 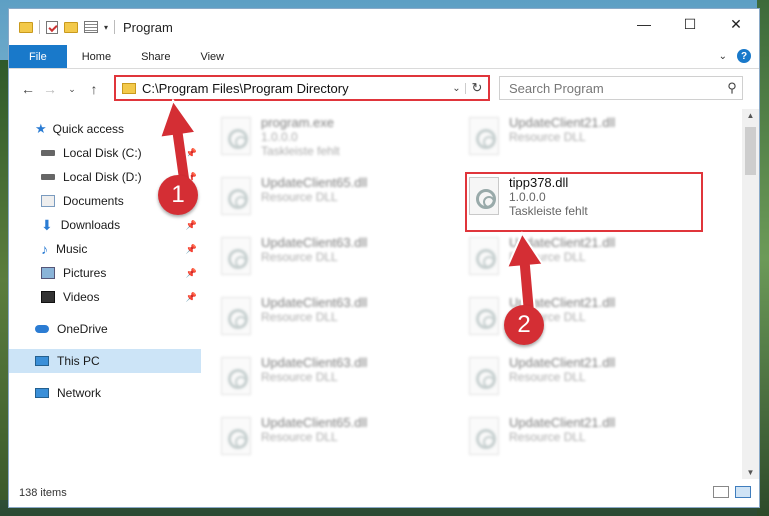 I want to click on expand-ribbon-icon: ⌄, so click(x=723, y=56).